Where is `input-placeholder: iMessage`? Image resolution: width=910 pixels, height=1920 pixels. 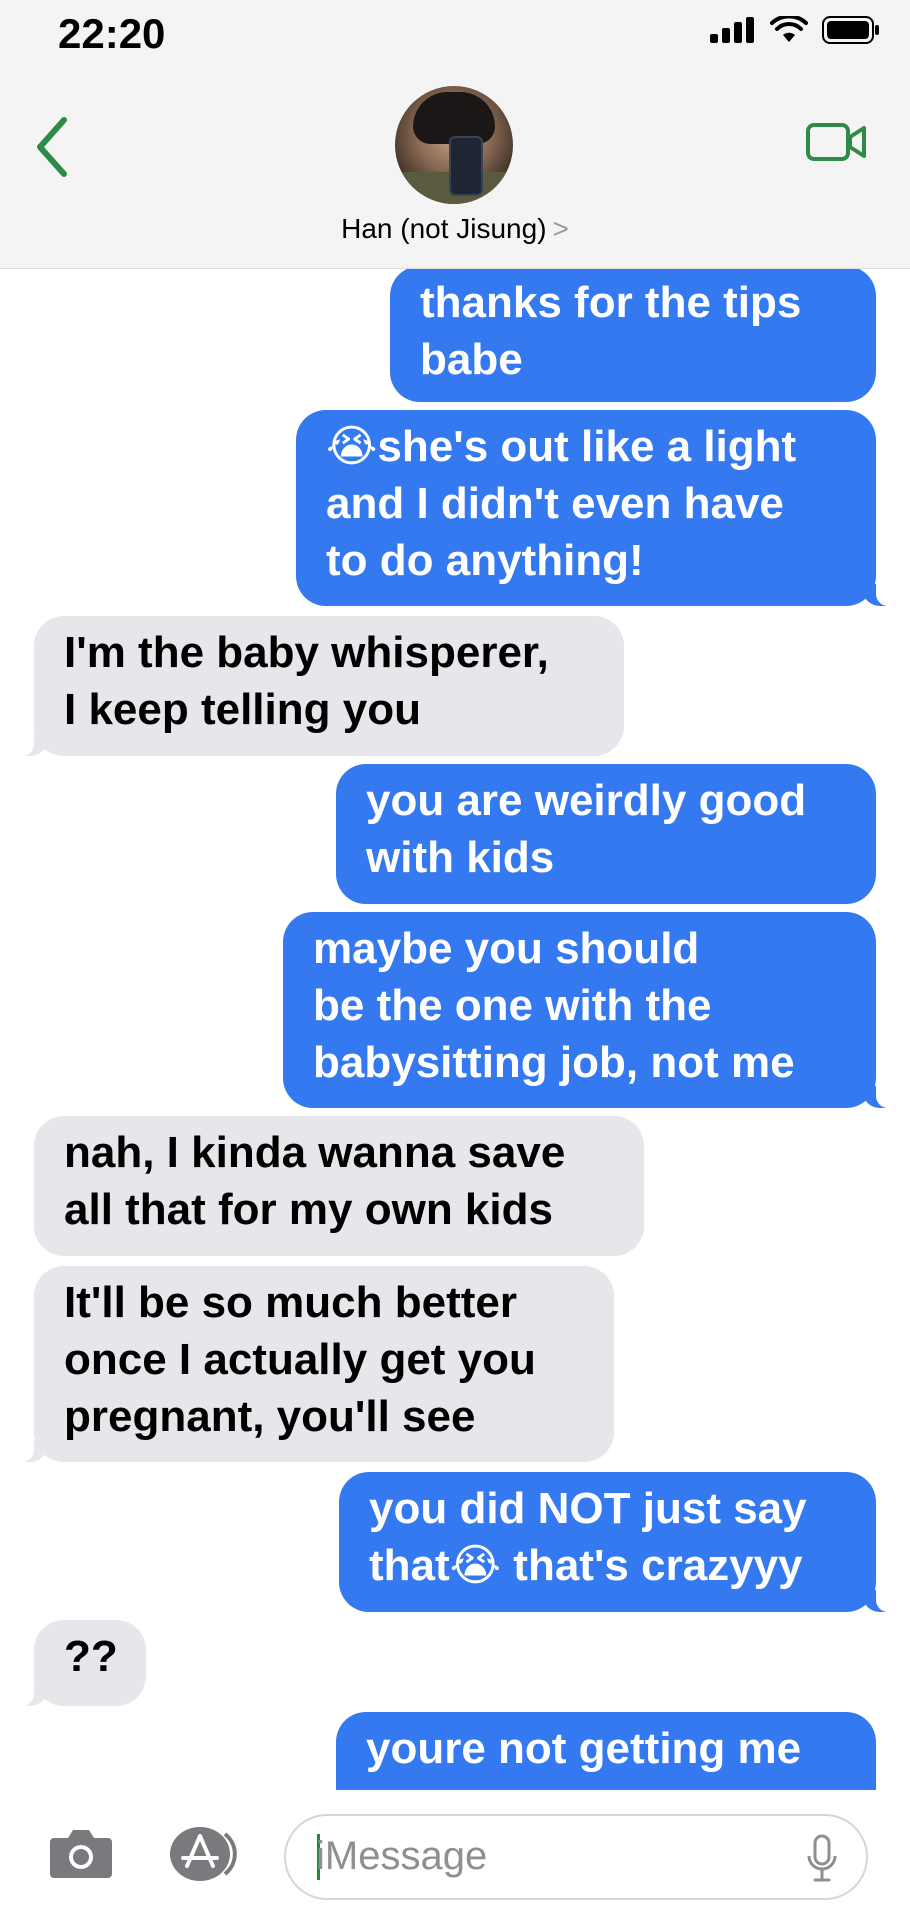 input-placeholder: iMessage is located at coordinates (402, 1856).